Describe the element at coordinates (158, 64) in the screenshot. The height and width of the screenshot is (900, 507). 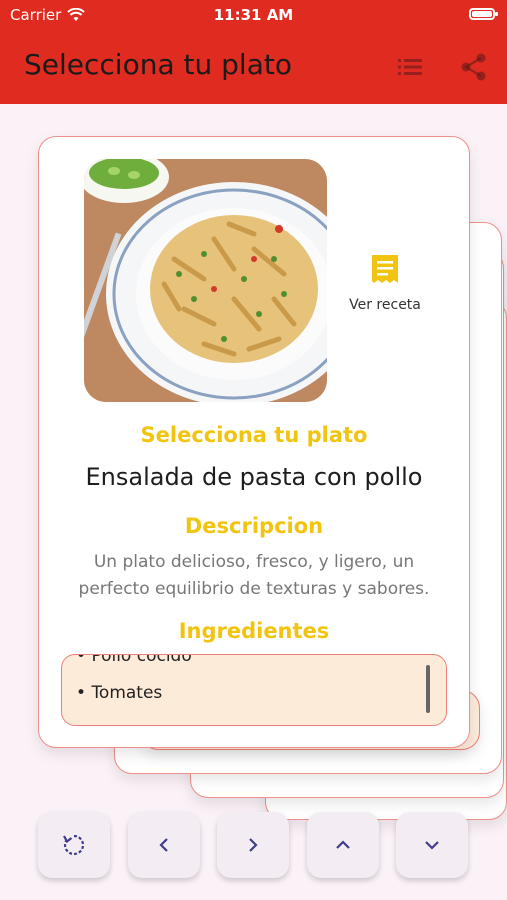
I see `page-title: Selecciona tu plato` at that location.